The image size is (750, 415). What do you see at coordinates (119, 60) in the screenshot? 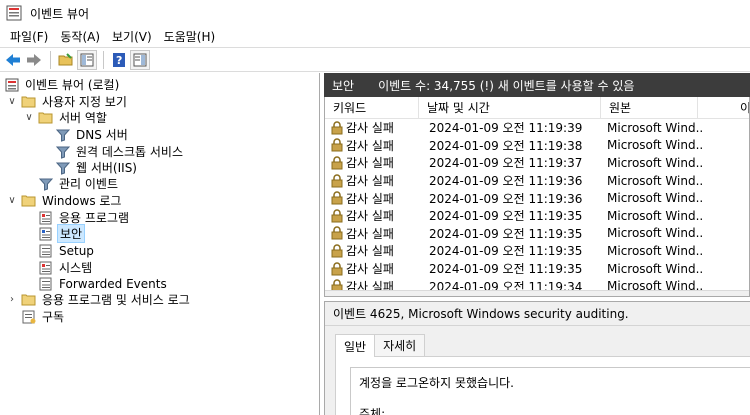
I see `help-icon: ?` at bounding box center [119, 60].